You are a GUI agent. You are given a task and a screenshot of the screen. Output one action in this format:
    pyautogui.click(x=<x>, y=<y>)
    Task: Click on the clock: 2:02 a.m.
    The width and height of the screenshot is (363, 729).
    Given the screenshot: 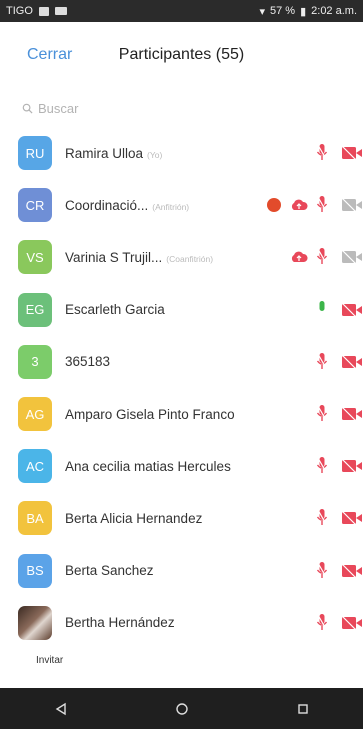 What is the action you would take?
    pyautogui.click(x=334, y=11)
    